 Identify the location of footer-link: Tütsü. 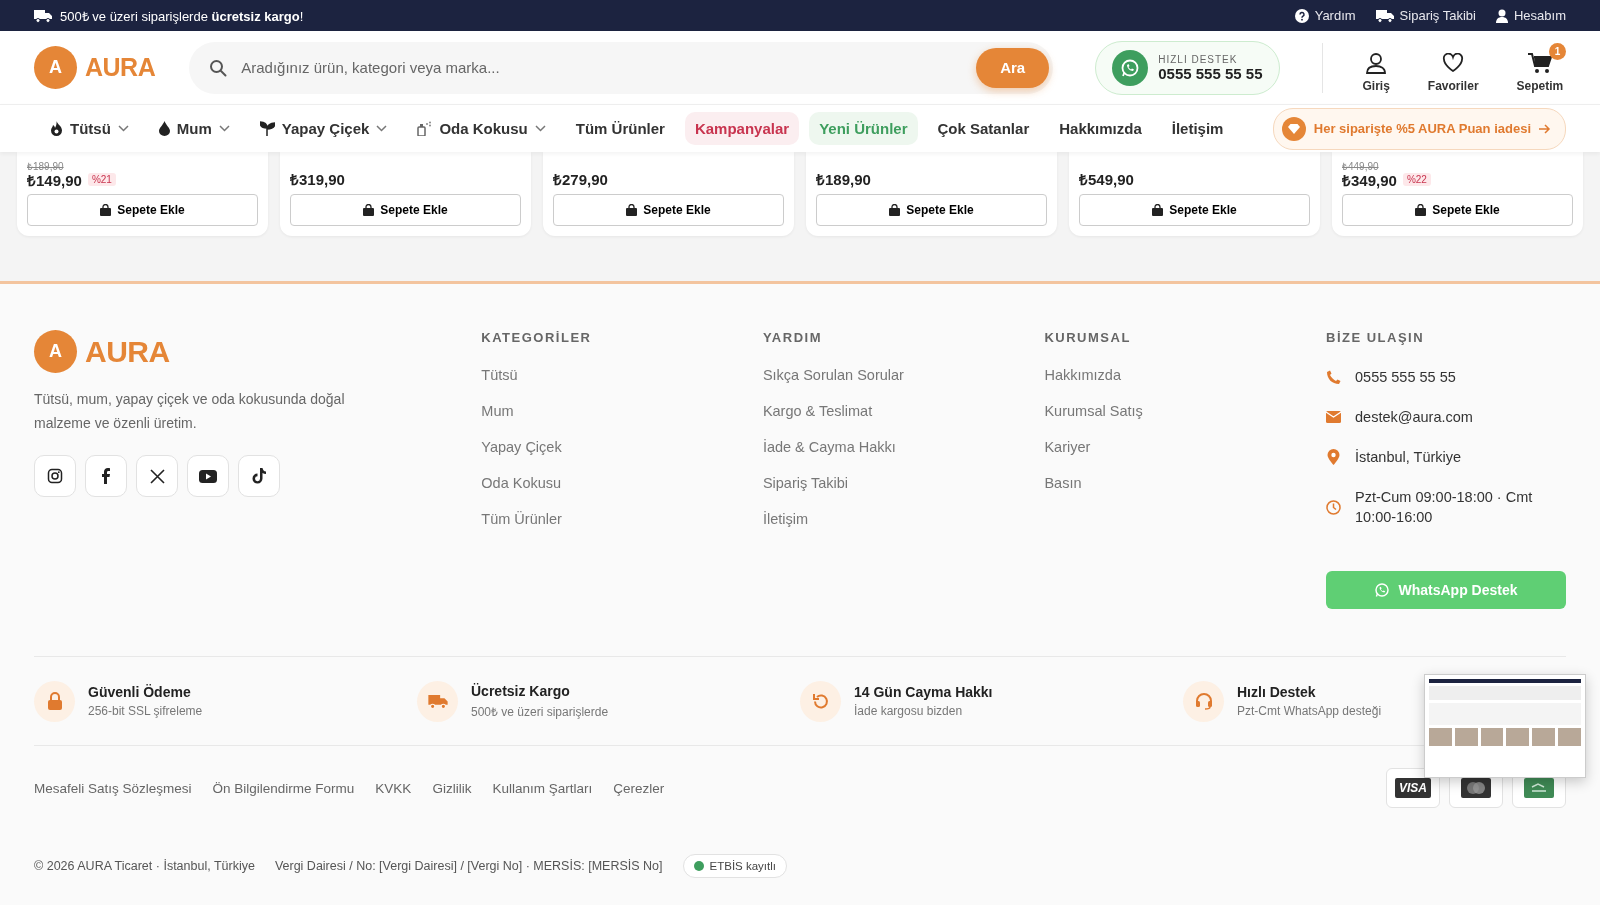
(499, 375).